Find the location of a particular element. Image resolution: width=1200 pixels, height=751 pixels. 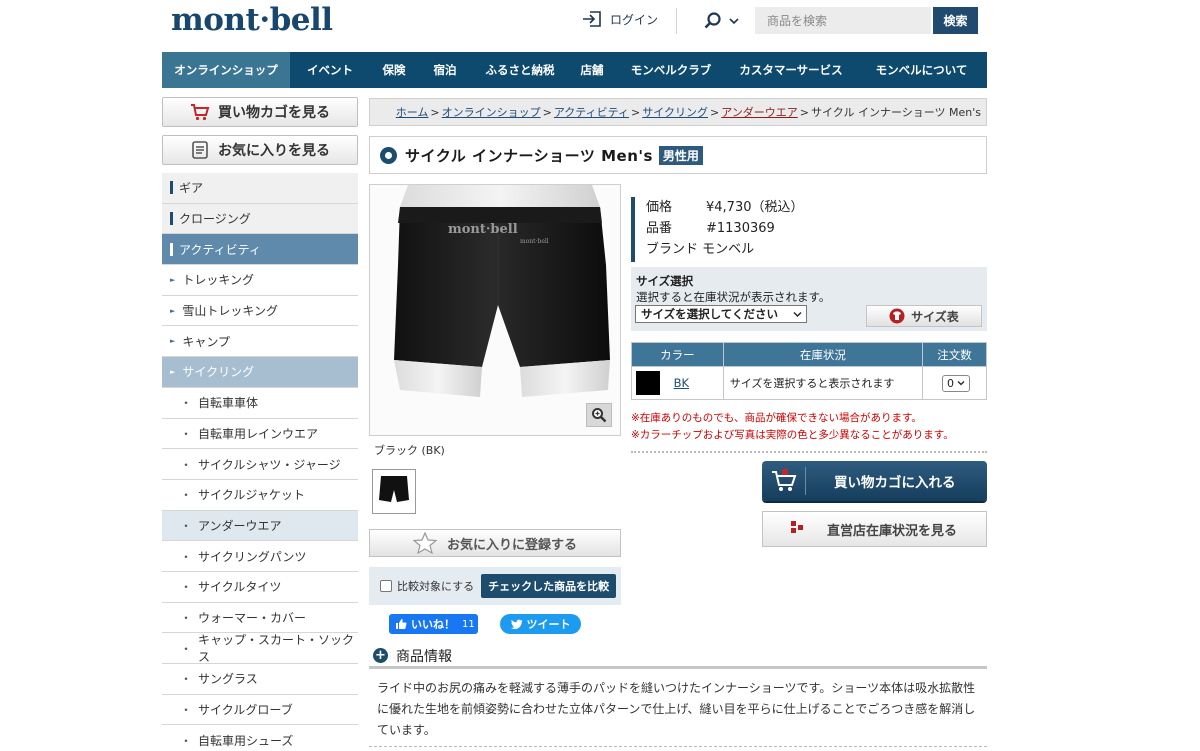

gender-badge: 男性用 is located at coordinates (680, 155).